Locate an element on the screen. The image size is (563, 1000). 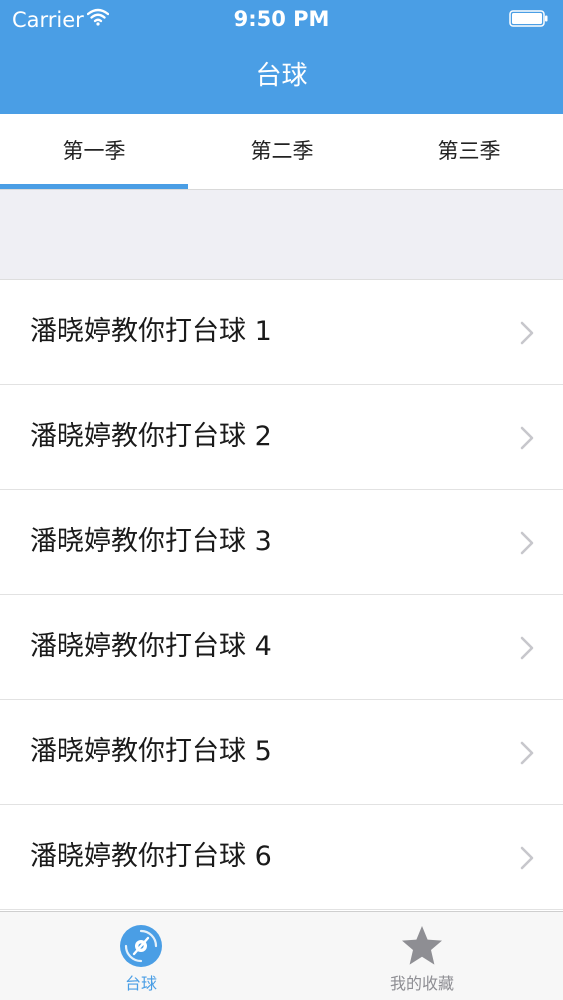
list-item: 潘晓婷教你打台球 2 is located at coordinates (281, 437).